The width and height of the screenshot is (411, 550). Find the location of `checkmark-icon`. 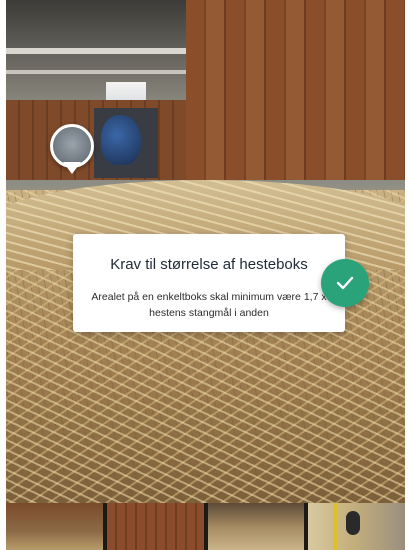

checkmark-icon is located at coordinates (345, 283).